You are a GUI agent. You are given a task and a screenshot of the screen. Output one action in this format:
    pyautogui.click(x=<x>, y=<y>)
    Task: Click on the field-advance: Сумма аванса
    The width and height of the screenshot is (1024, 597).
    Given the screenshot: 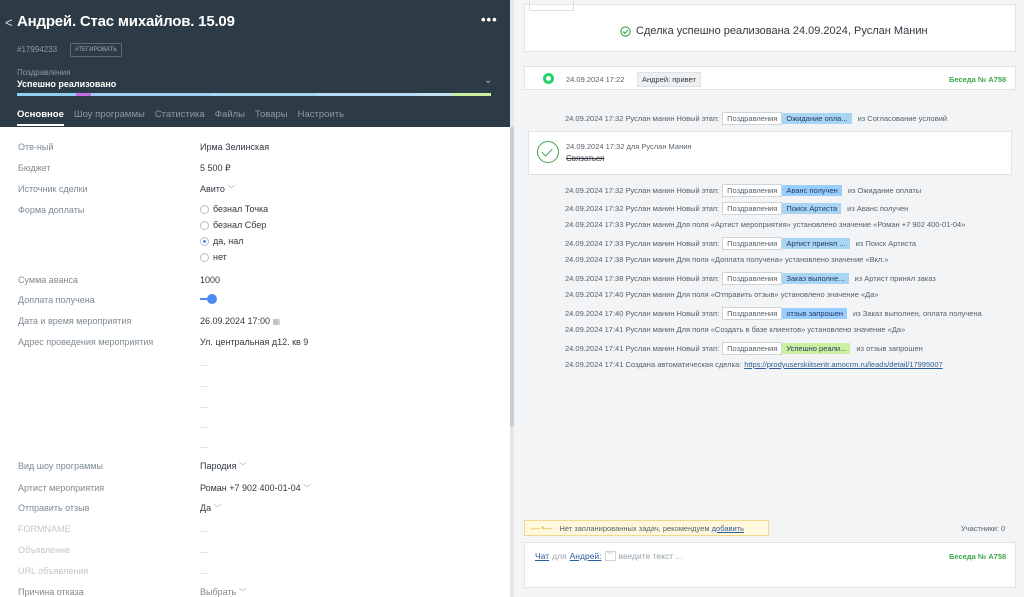 What is the action you would take?
    pyautogui.click(x=48, y=280)
    